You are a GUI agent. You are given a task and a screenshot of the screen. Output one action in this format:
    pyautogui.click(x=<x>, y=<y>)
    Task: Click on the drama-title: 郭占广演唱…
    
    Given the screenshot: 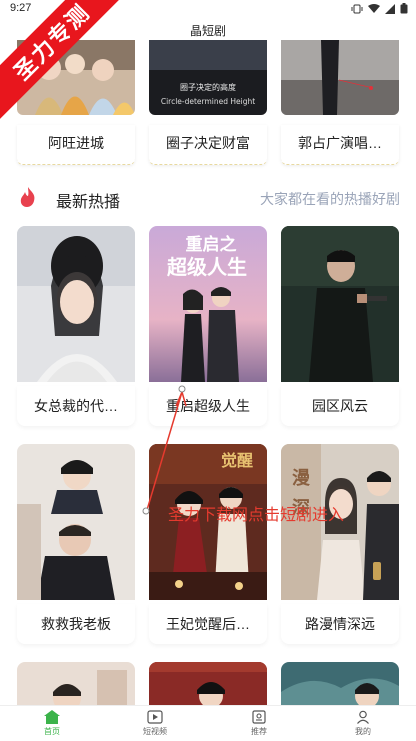 What is the action you would take?
    pyautogui.click(x=340, y=145)
    